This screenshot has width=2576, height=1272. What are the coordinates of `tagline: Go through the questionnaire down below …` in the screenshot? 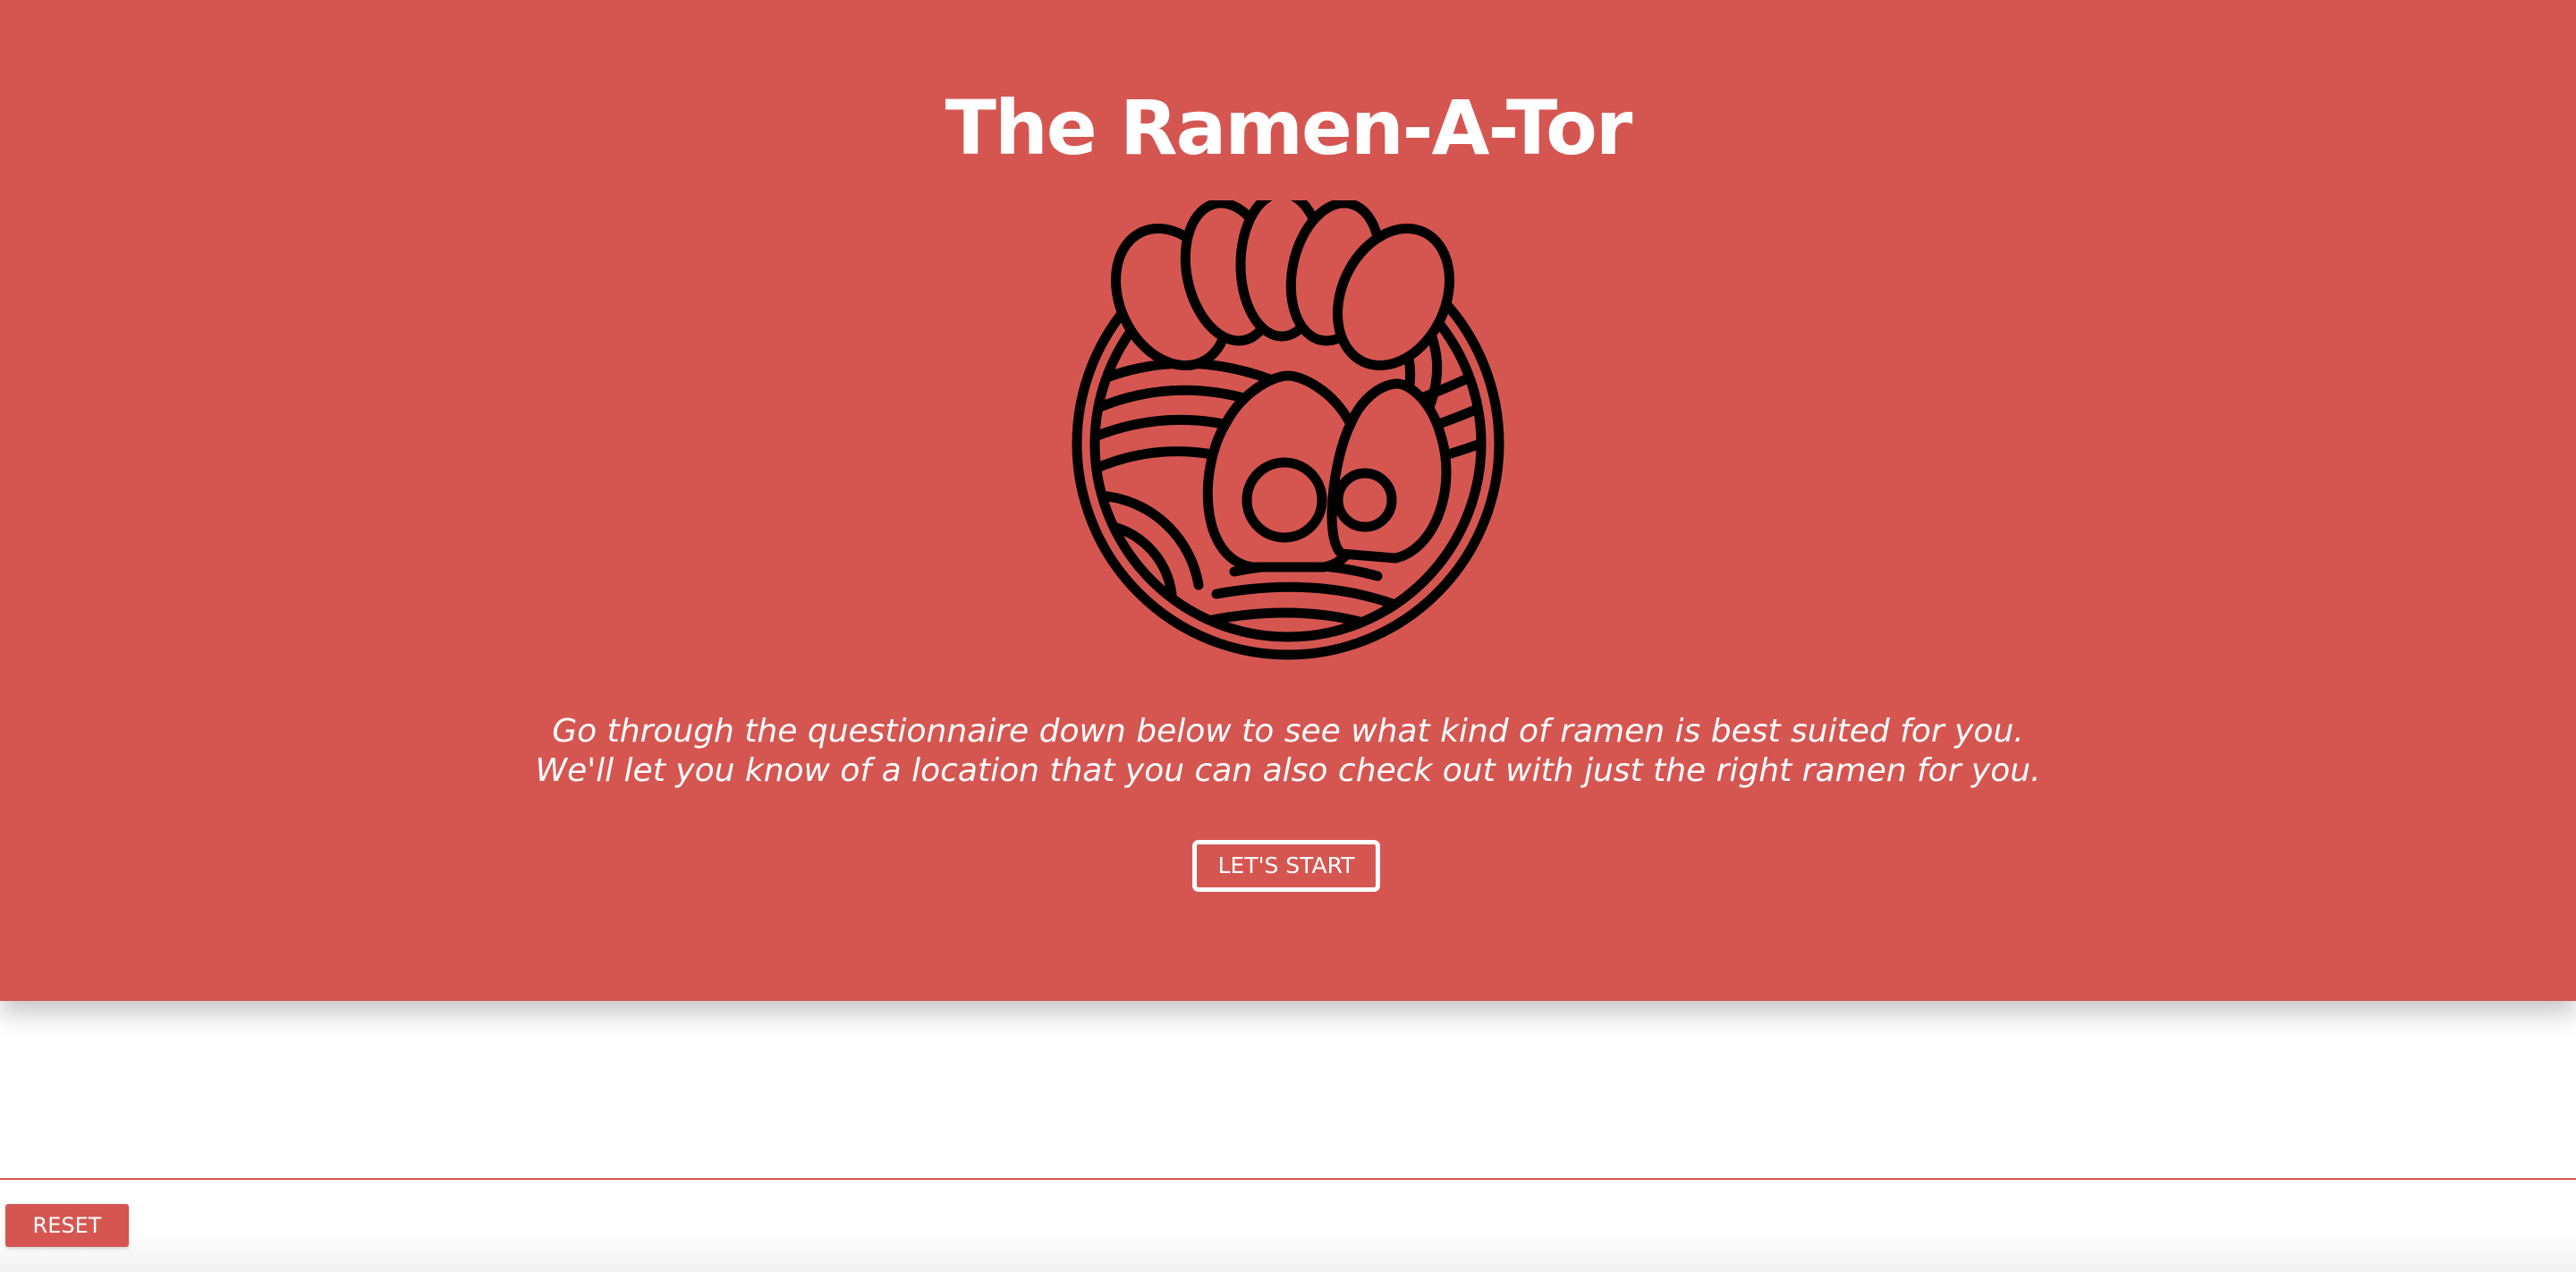 It's located at (1288, 751).